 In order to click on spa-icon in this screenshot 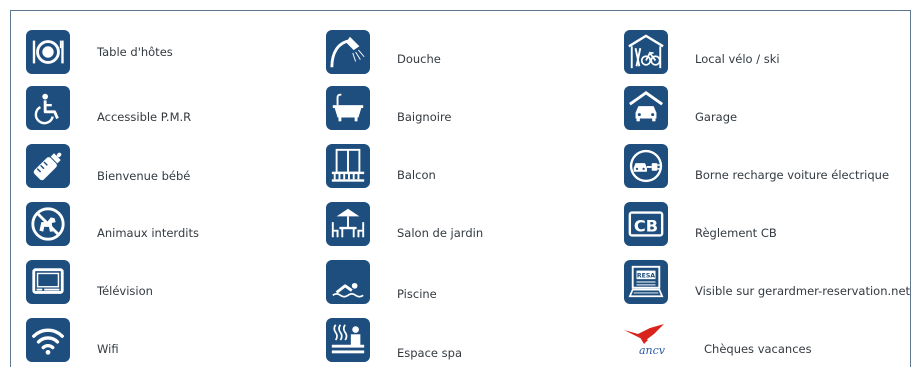, I will do `click(348, 340)`.